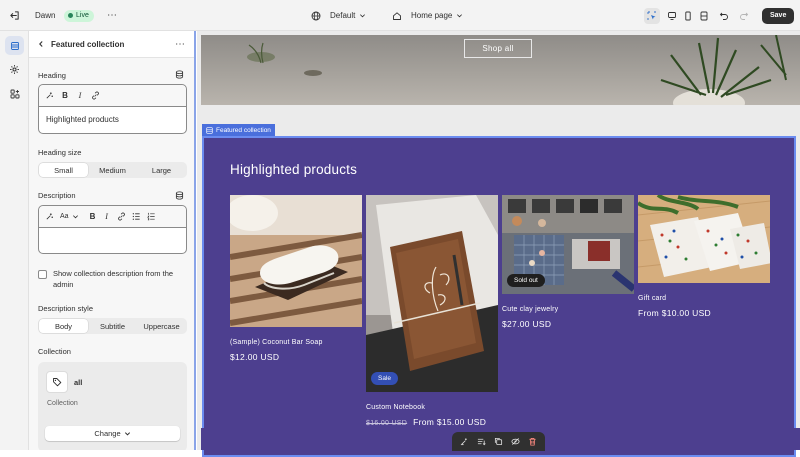 Image resolution: width=800 pixels, height=457 pixels. Describe the element at coordinates (296, 342) in the screenshot. I see `product-title: (Sample) Coconut Bar Soap` at that location.